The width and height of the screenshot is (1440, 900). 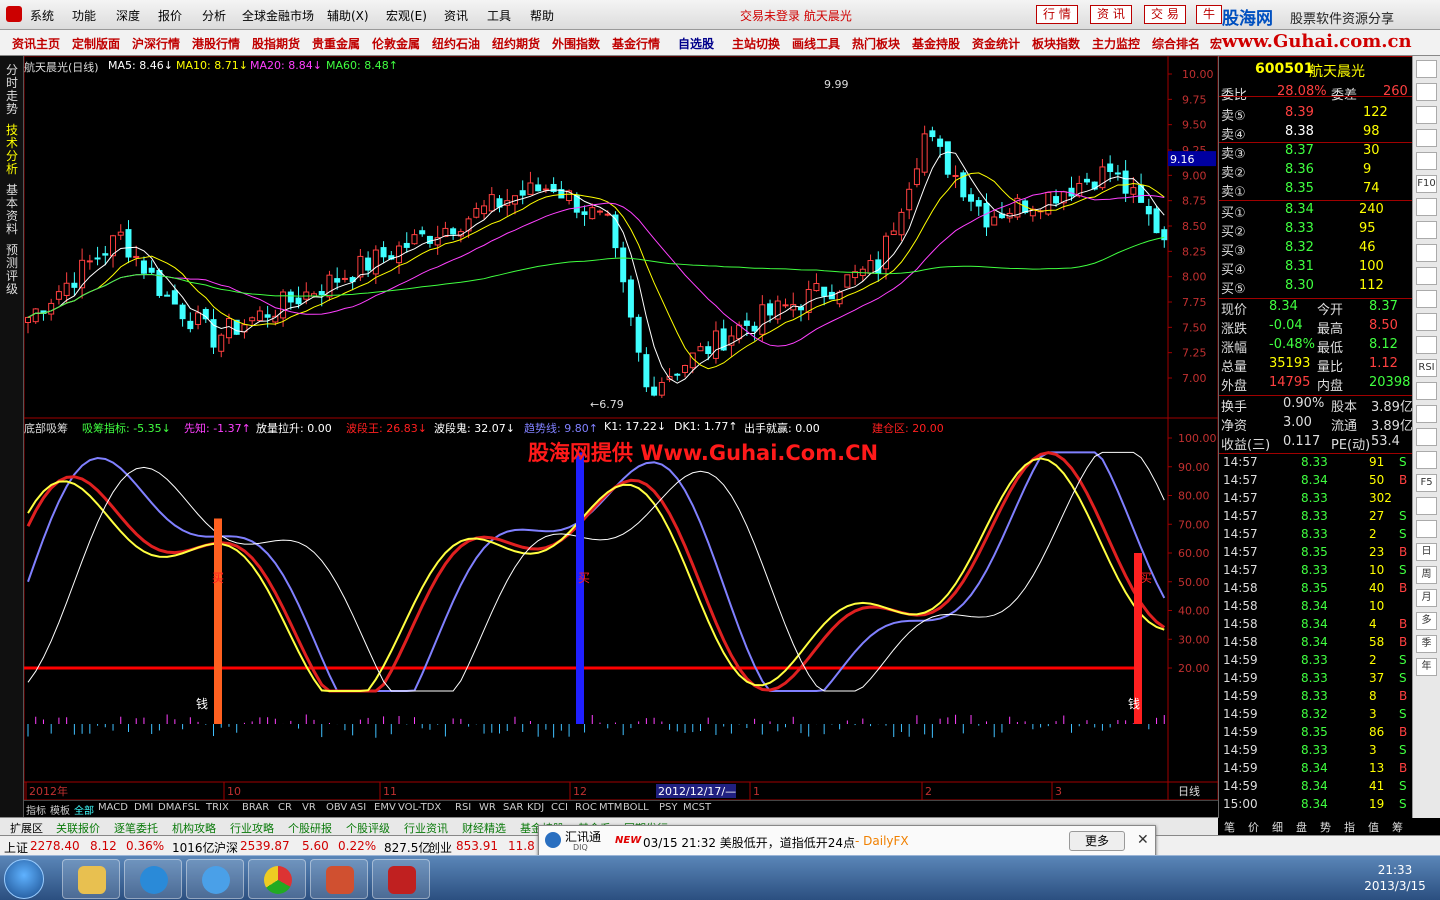 What do you see at coordinates (542, 15) in the screenshot?
I see `menu-help: 帮助` at bounding box center [542, 15].